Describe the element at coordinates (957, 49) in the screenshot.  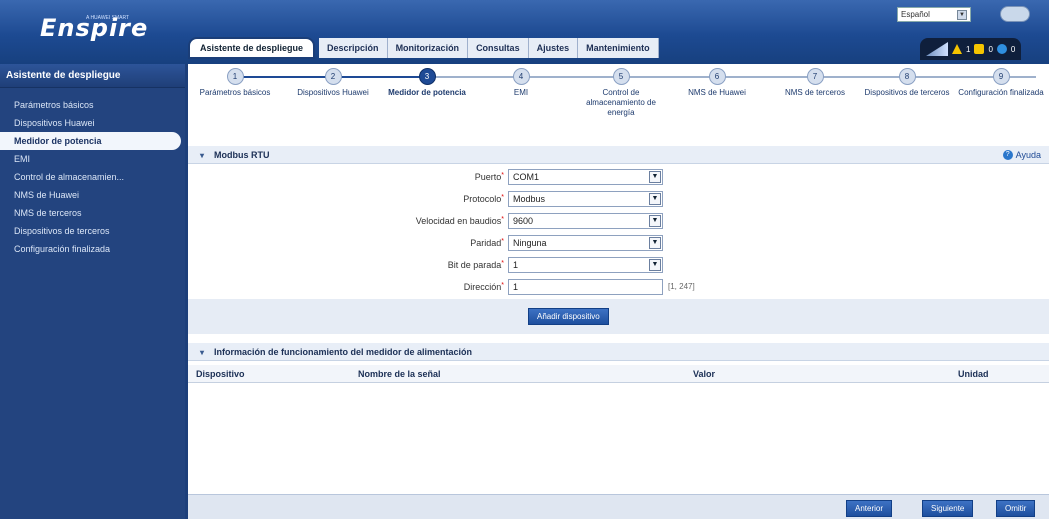
I see `major-alarm-icon` at that location.